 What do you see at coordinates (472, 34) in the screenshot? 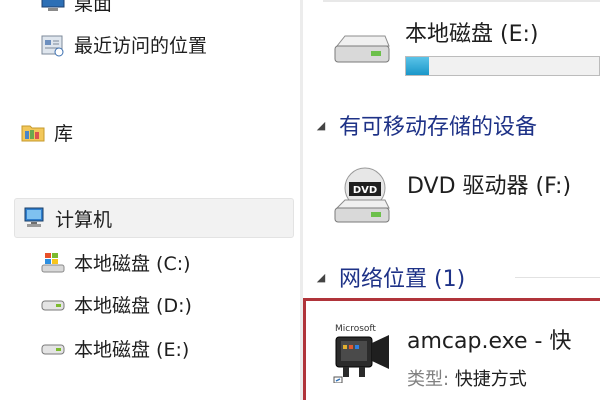
I see `drive-e-name: 本地磁盘 (E:)` at bounding box center [472, 34].